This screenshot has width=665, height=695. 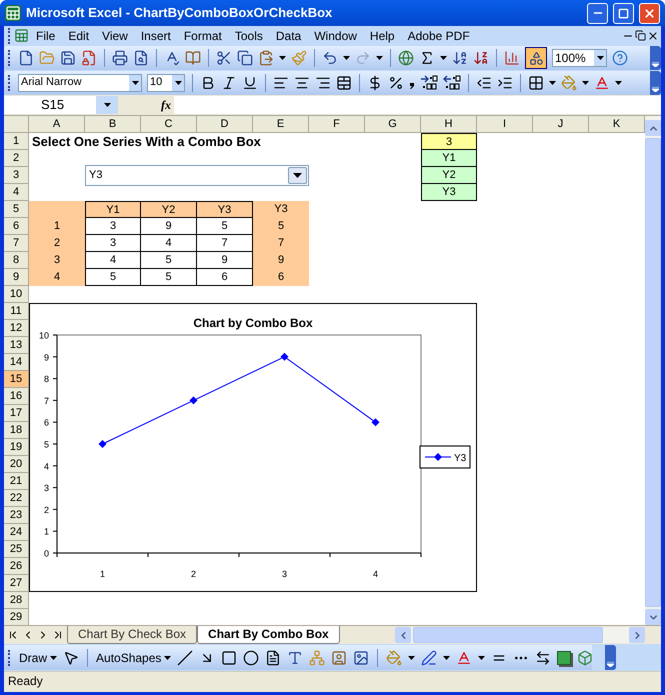 What do you see at coordinates (16, 362) in the screenshot?
I see `row-header: 14` at bounding box center [16, 362].